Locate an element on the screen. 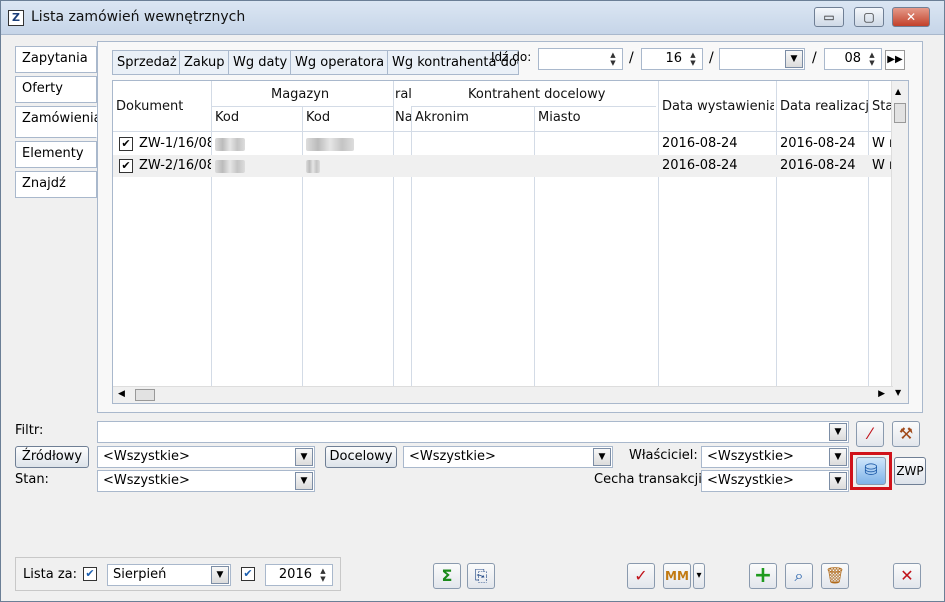 The image size is (945, 602). header-ral: ral is located at coordinates (403, 94).